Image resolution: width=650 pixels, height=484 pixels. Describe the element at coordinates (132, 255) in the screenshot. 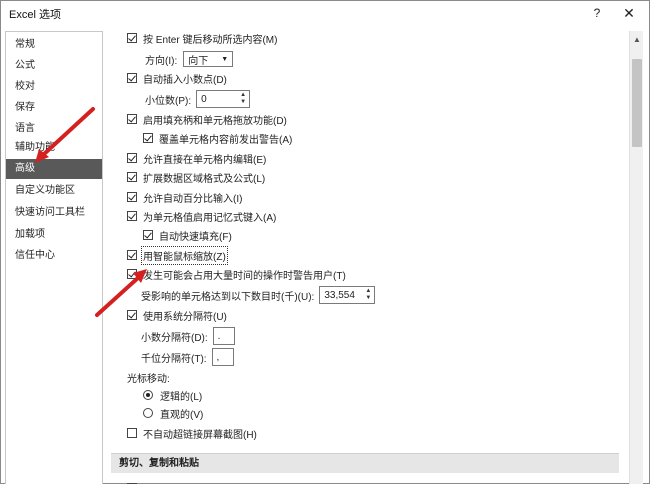

I see `intellimouse-zoom-checkbox` at that location.